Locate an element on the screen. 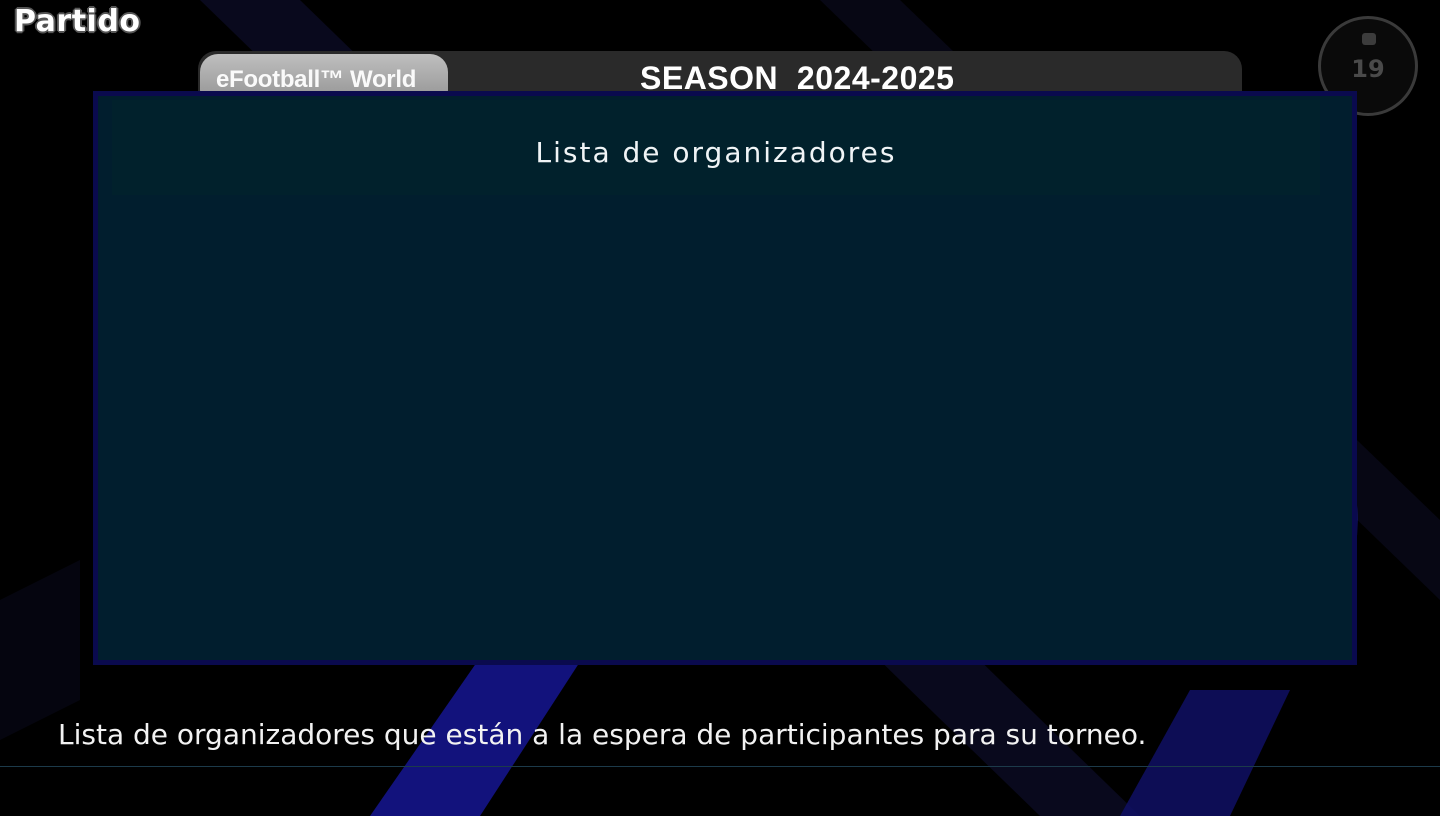  panel-title: Lista de organizadores is located at coordinates (716, 152).